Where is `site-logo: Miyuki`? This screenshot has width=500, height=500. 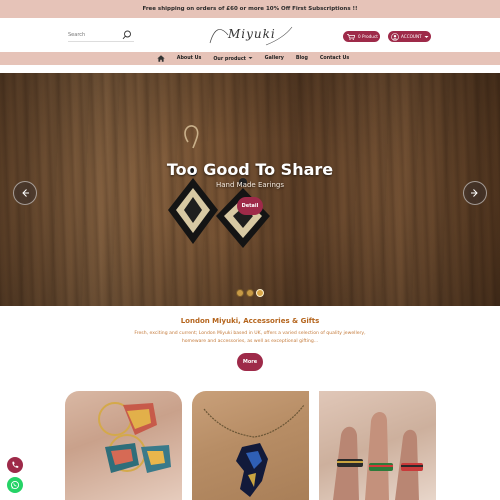 site-logo: Miyuki is located at coordinates (250, 35).